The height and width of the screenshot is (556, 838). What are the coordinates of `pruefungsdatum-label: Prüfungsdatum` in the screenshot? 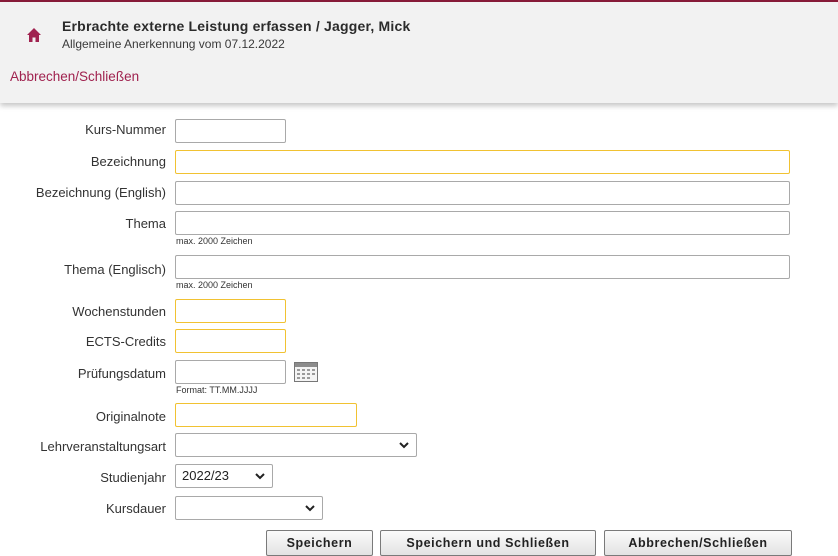 It's located at (121, 373).